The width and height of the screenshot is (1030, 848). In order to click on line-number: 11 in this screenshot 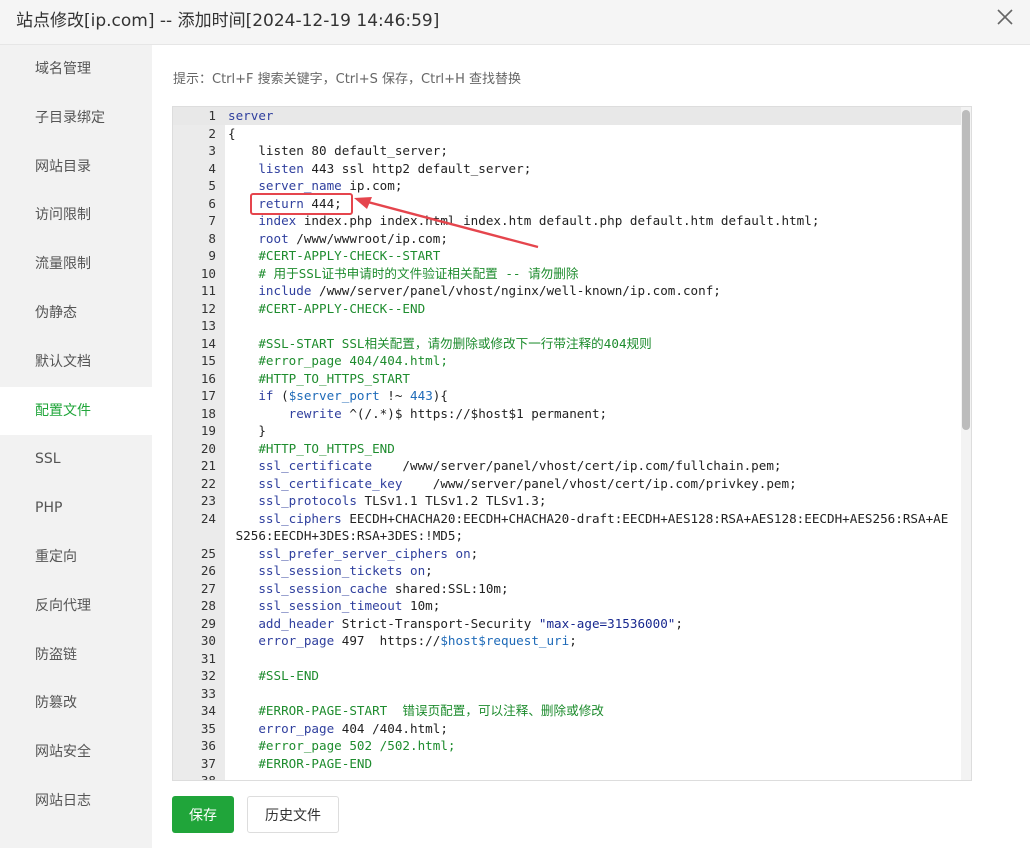, I will do `click(208, 290)`.